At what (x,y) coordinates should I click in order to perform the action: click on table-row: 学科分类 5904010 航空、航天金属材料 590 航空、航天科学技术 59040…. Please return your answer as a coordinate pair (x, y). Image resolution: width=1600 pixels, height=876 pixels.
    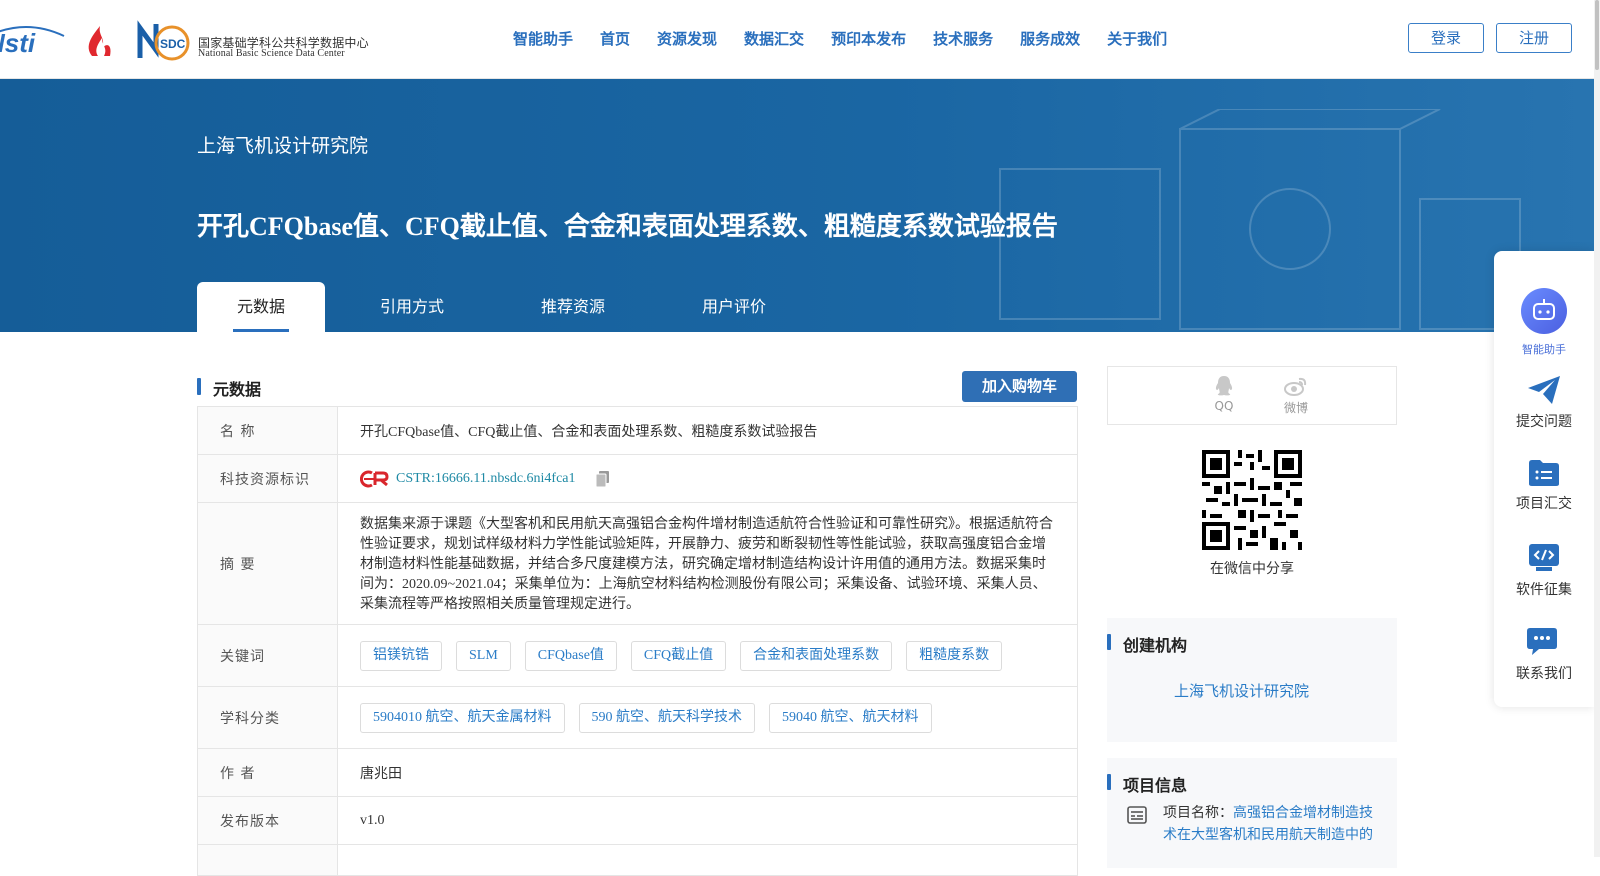
    Looking at the image, I should click on (637, 717).